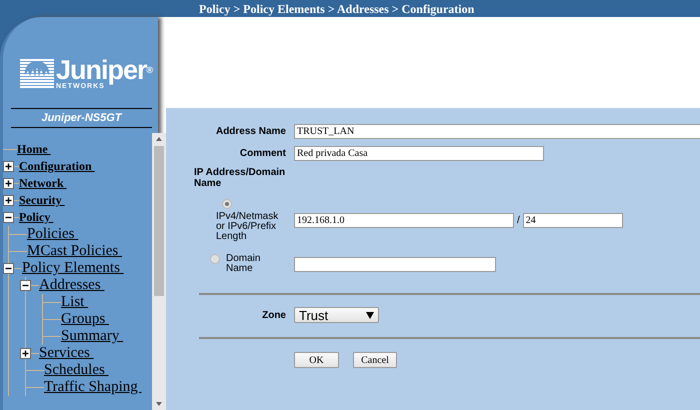  What do you see at coordinates (76, 370) in the screenshot?
I see `nav-link: Schedules` at bounding box center [76, 370].